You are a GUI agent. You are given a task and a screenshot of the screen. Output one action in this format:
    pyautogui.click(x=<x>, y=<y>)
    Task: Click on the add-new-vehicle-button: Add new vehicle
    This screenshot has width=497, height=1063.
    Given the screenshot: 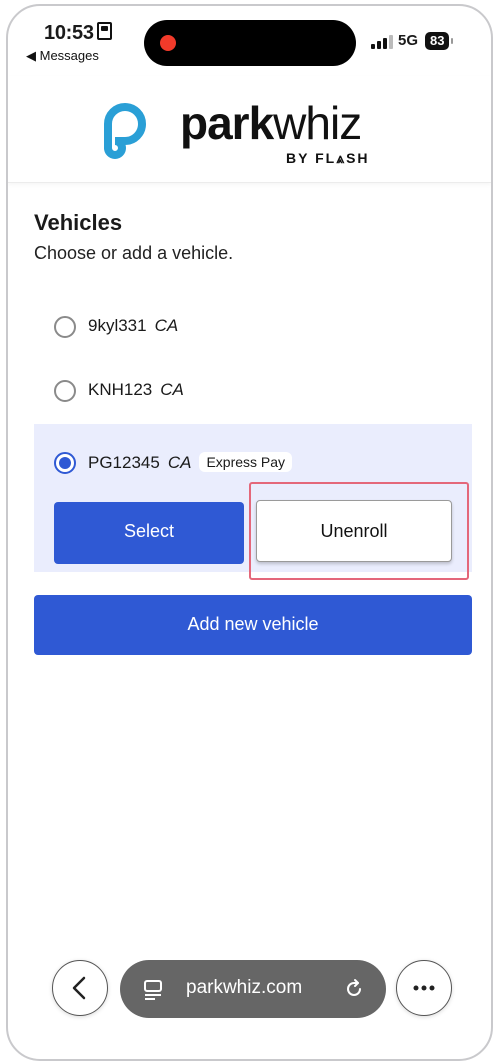 What is the action you would take?
    pyautogui.click(x=253, y=625)
    